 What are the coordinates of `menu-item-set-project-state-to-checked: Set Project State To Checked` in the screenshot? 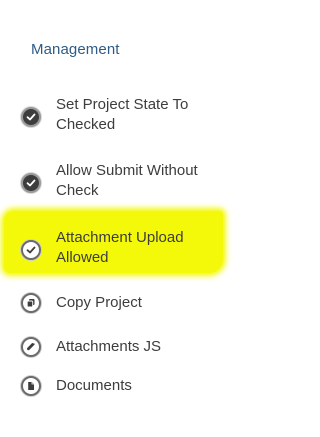 It's located at (148, 117).